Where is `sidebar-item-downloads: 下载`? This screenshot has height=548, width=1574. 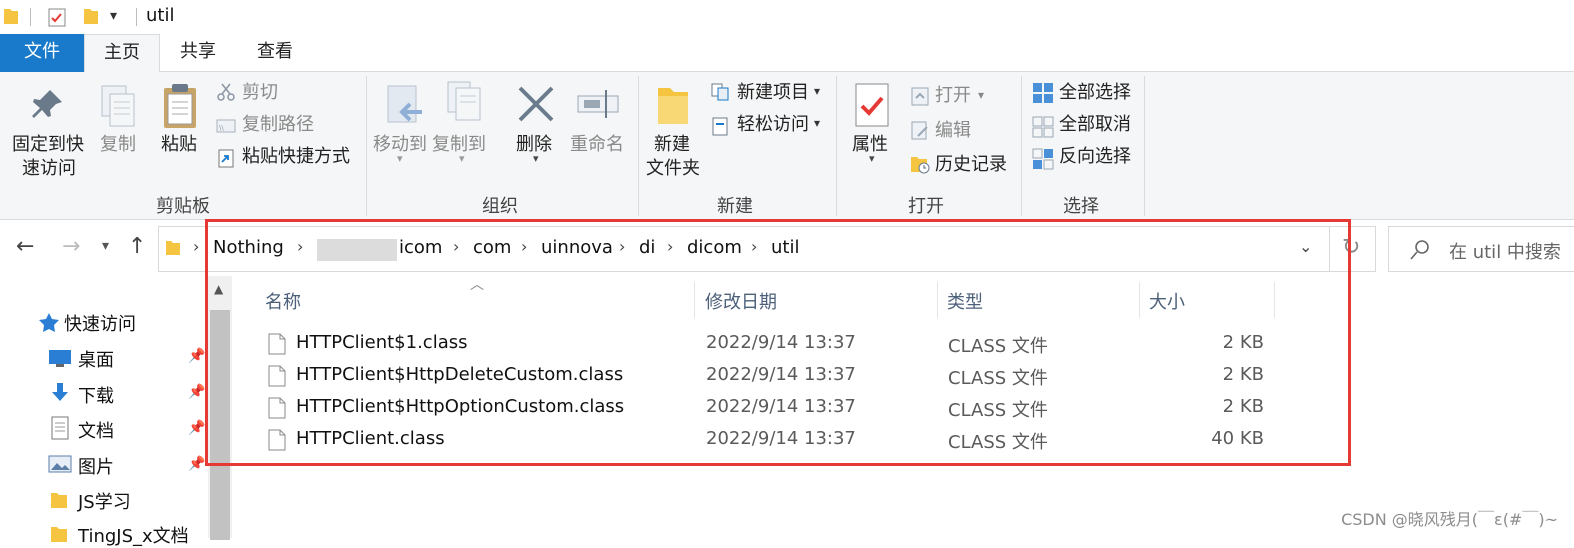
sidebar-item-downloads: 下载 is located at coordinates (96, 395).